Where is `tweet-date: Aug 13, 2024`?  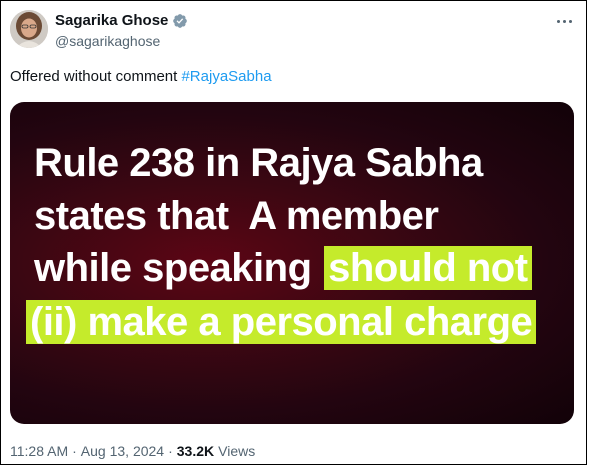
tweet-date: Aug 13, 2024 is located at coordinates (122, 451).